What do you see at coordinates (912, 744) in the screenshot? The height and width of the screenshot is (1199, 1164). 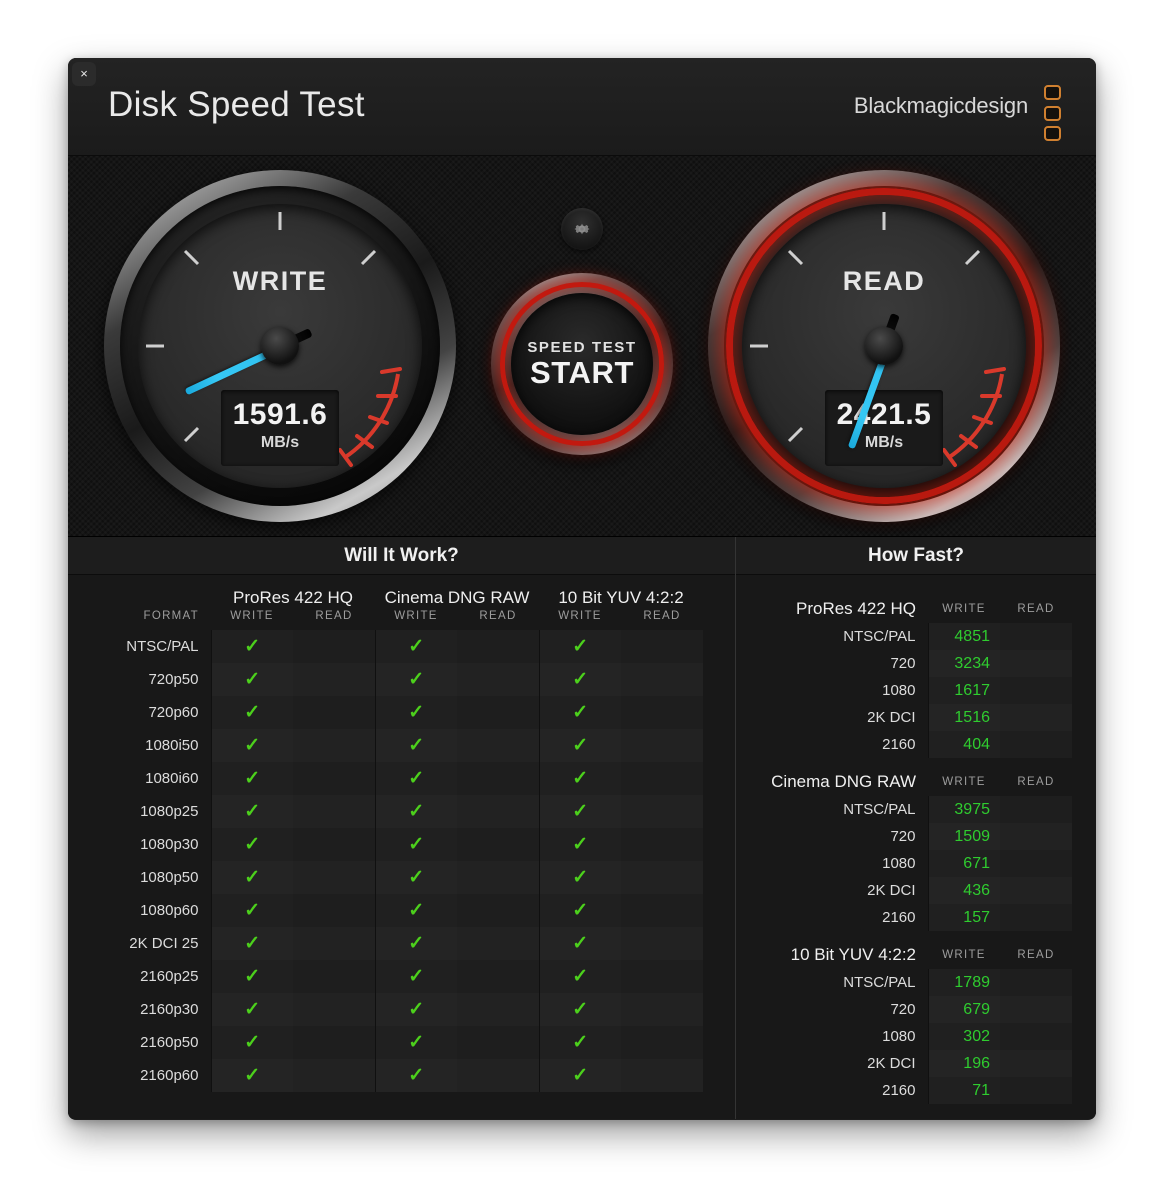 I see `table-row: 2160 404` at bounding box center [912, 744].